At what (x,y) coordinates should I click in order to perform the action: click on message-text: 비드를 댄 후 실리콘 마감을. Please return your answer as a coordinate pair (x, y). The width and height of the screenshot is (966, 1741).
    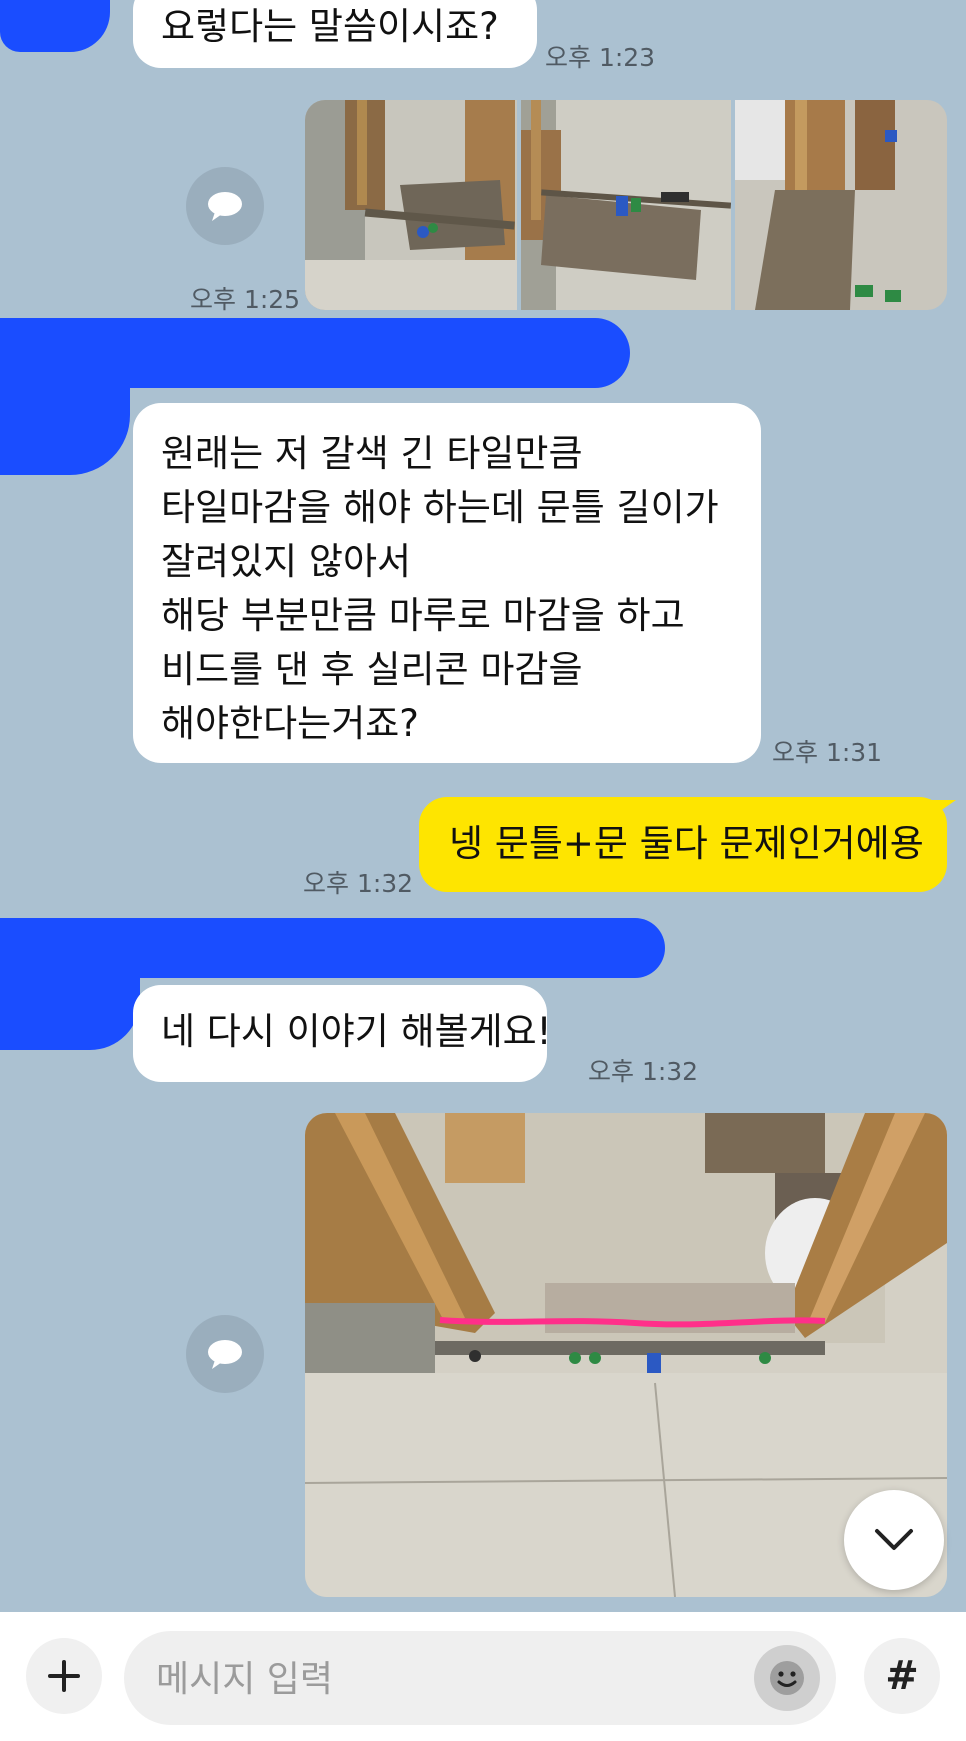
    Looking at the image, I should click on (372, 669).